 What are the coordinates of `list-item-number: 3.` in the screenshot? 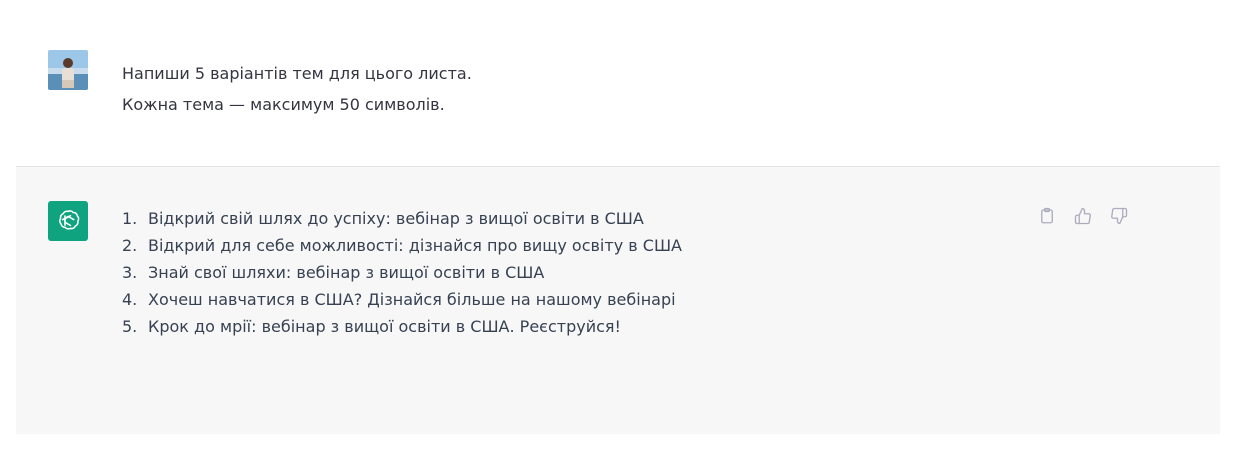 It's located at (130, 272).